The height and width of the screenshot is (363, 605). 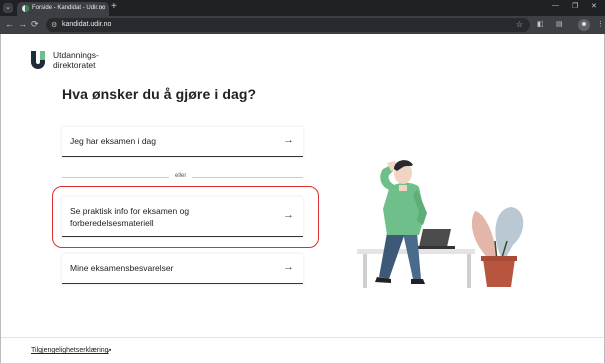 What do you see at coordinates (113, 141) in the screenshot?
I see `option-label: Jeg har eksamen i dag` at bounding box center [113, 141].